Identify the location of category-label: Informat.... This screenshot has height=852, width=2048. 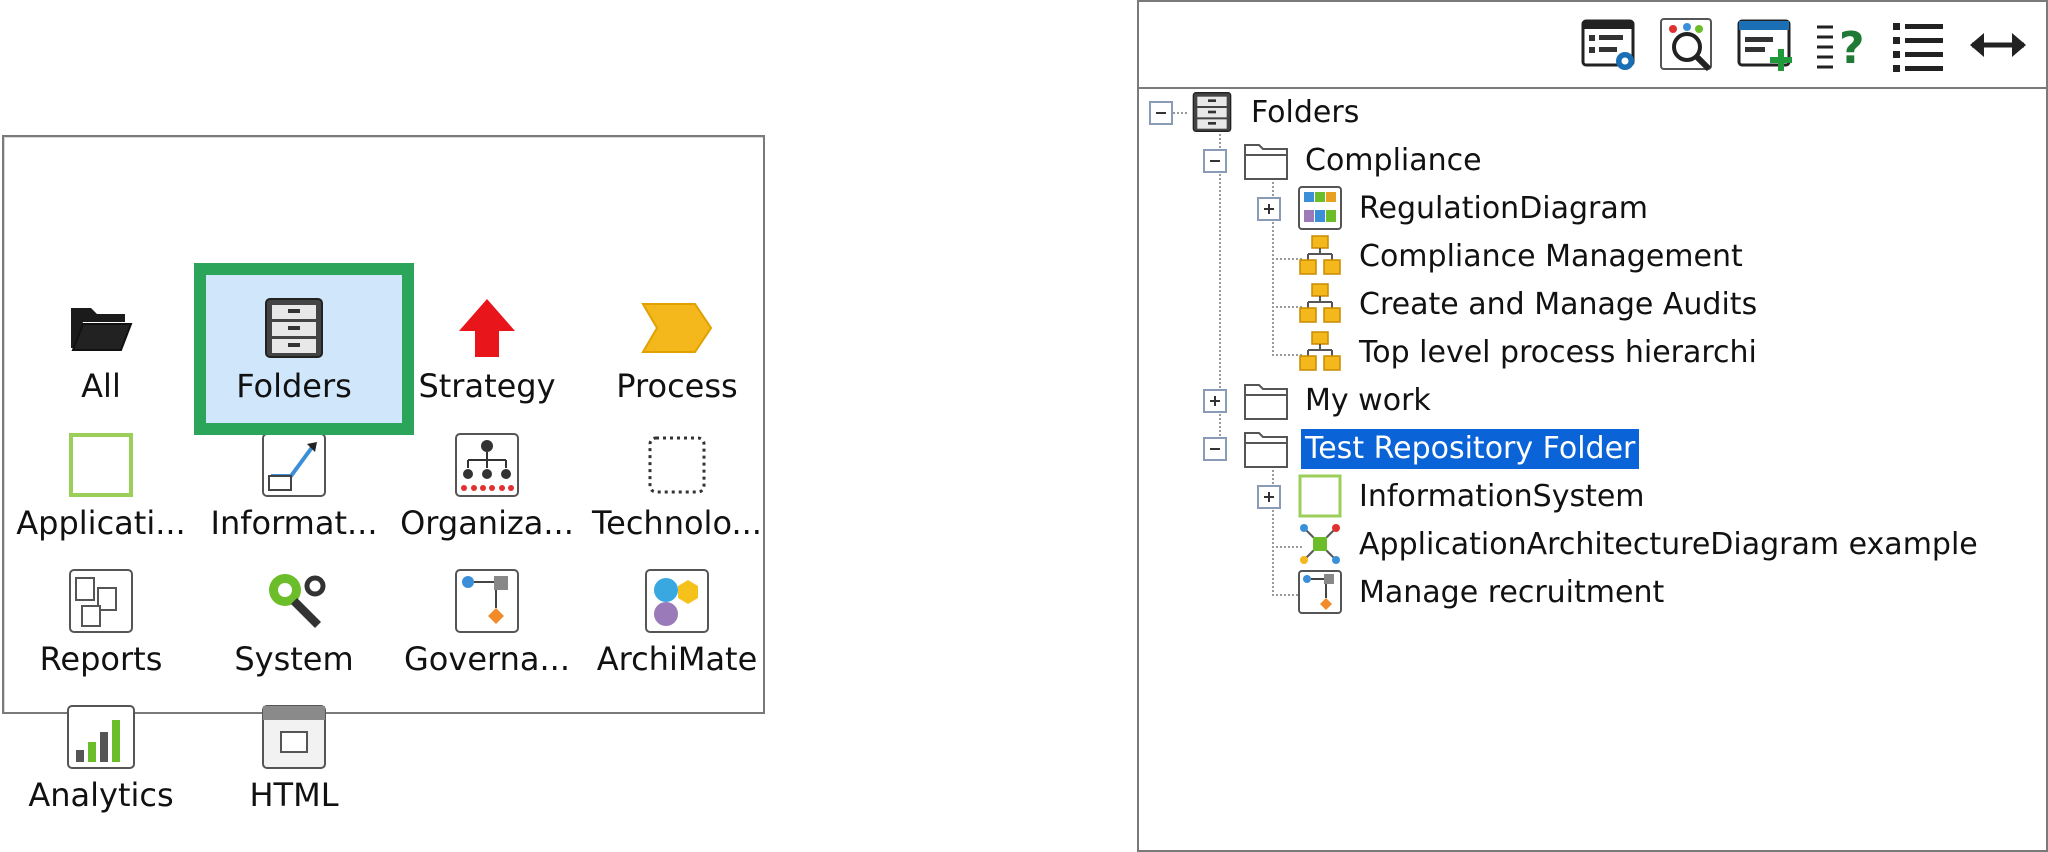
(294, 523).